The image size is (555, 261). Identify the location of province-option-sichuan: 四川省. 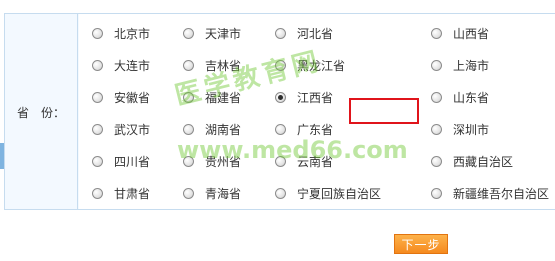
(121, 161).